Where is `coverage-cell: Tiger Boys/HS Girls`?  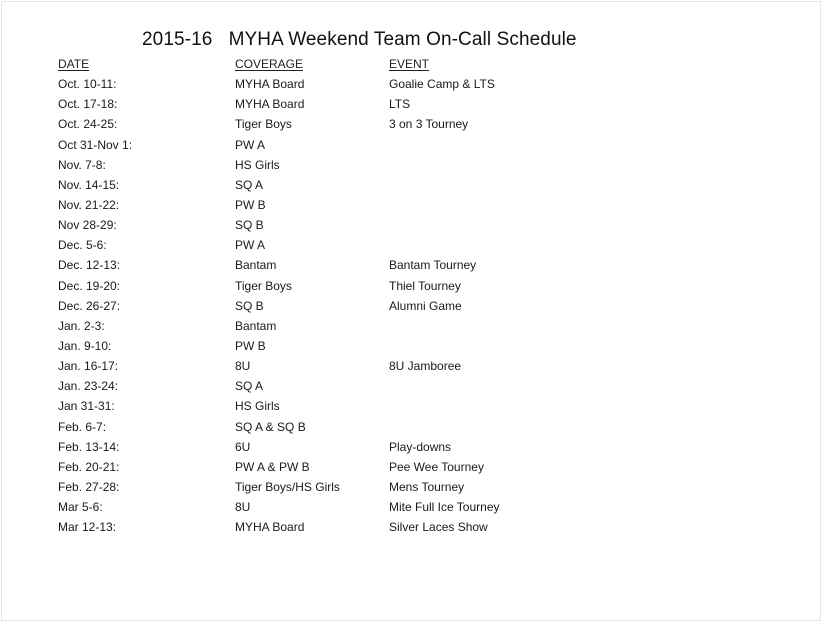
coverage-cell: Tiger Boys/HS Girls is located at coordinates (287, 486).